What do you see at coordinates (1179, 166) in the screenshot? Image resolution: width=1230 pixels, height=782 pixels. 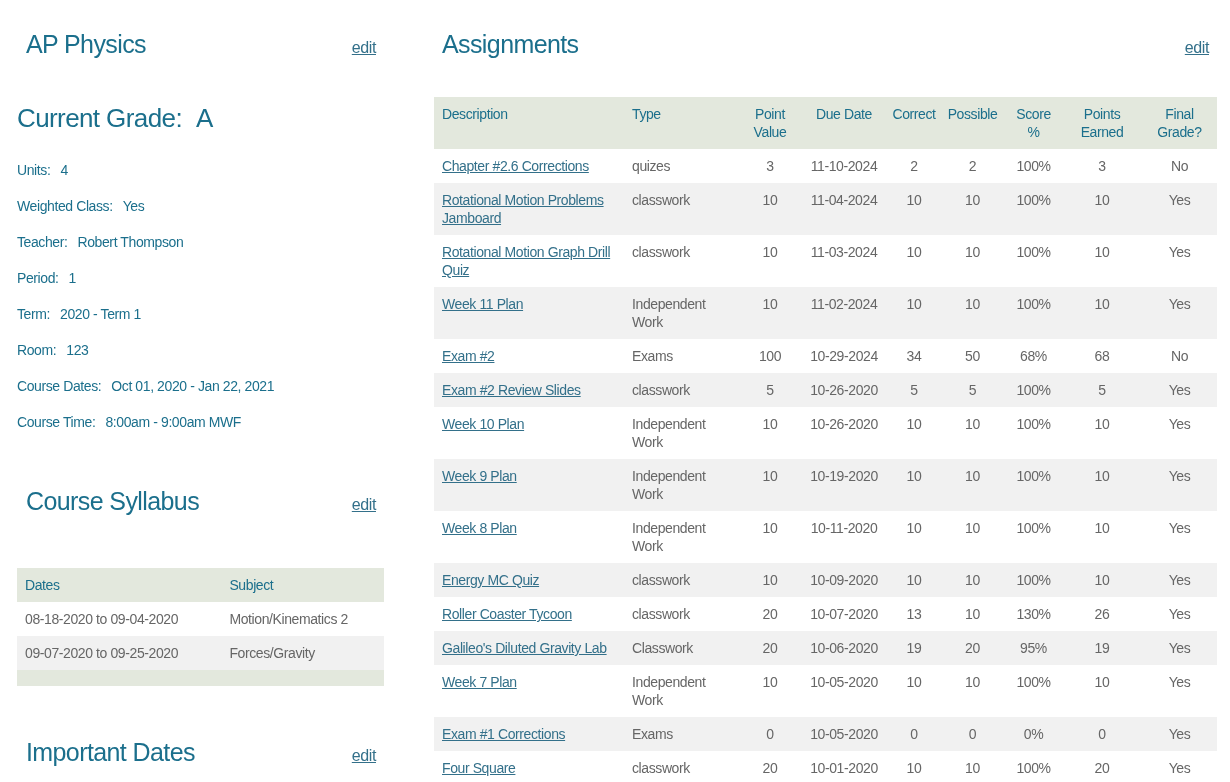 I see `table-cell: No` at bounding box center [1179, 166].